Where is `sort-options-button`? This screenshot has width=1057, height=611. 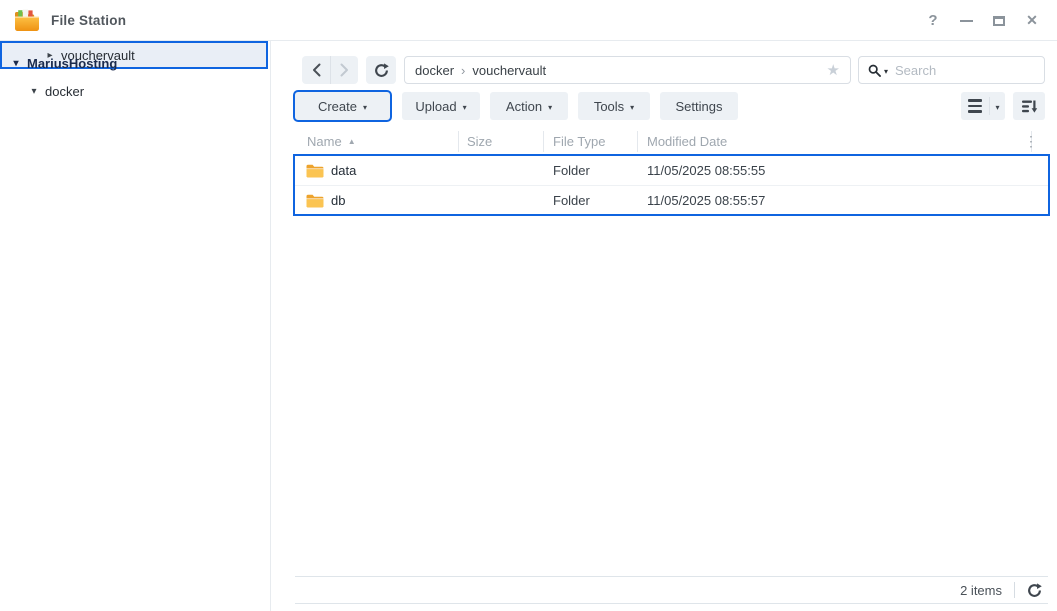
sort-options-button is located at coordinates (1029, 106).